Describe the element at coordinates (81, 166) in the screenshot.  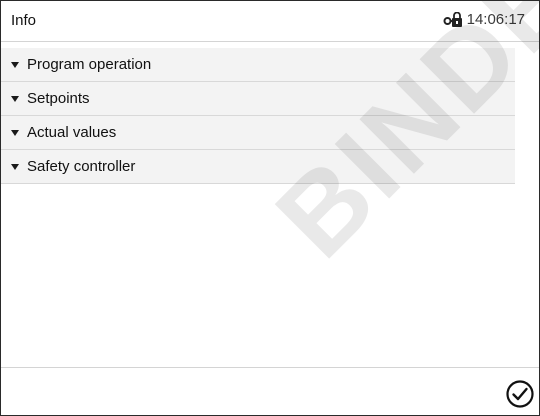
I see `menu-item-label: Safety controller` at that location.